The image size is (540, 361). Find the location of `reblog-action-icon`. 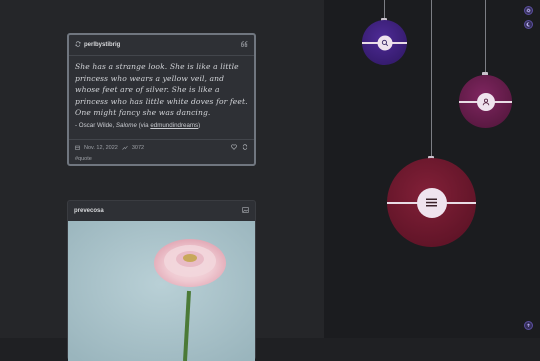

reblog-action-icon is located at coordinates (245, 148).